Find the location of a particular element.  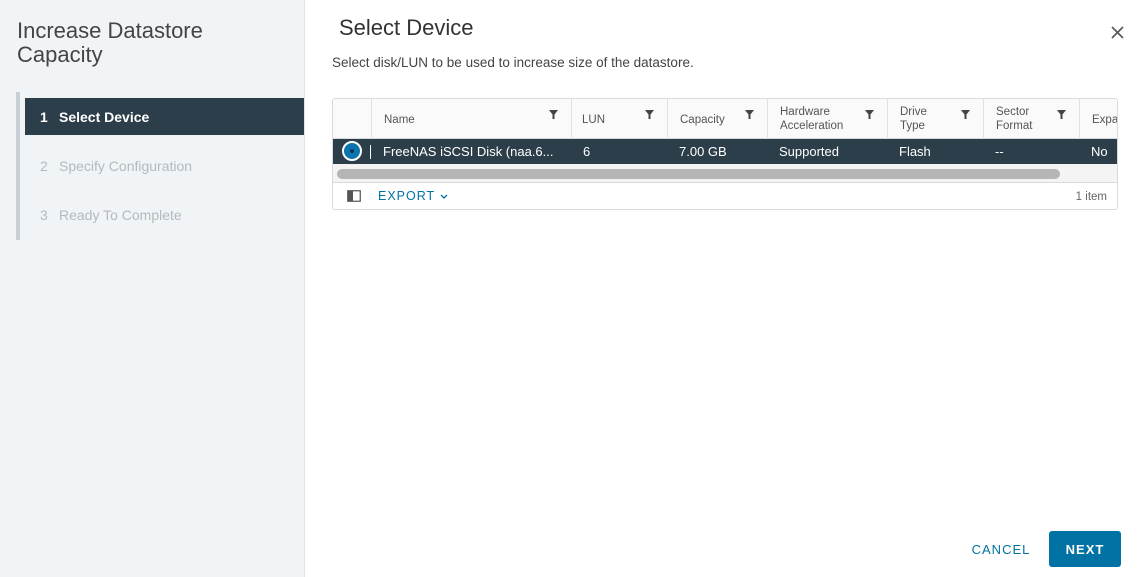

scrollbar-thumb is located at coordinates (698, 174).